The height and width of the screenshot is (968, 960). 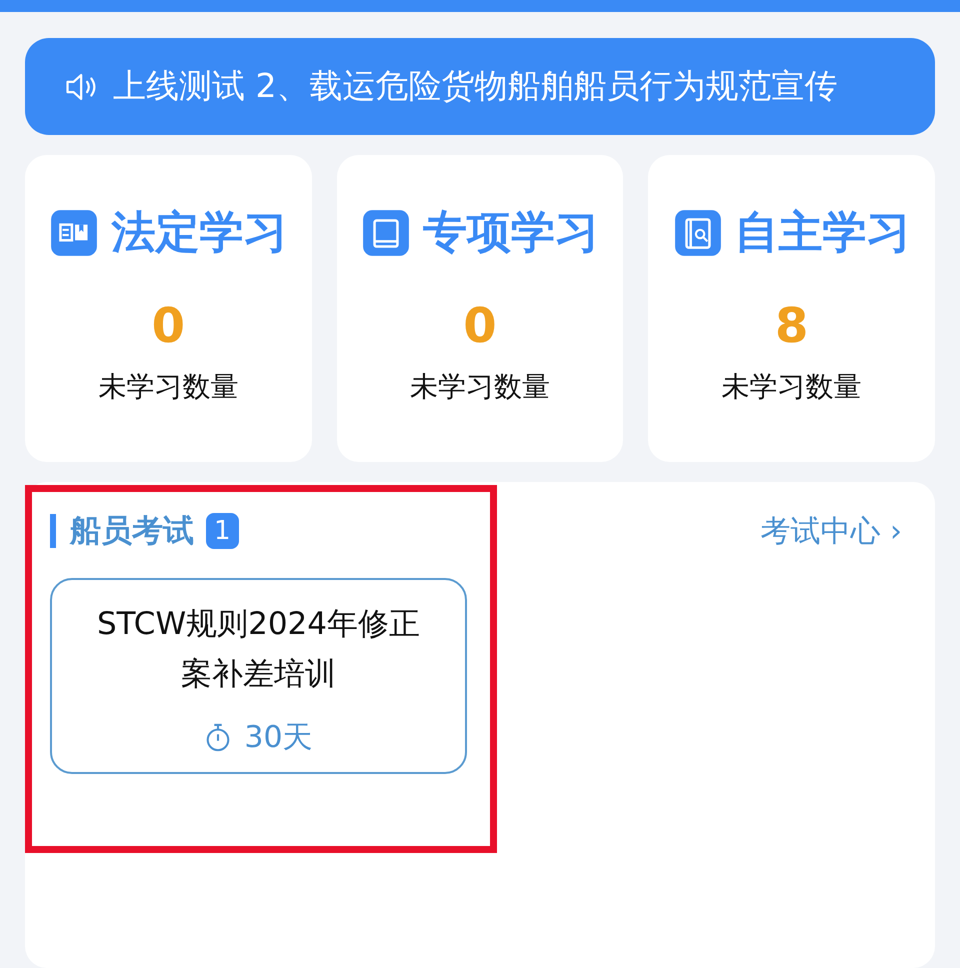 I want to click on study-card: 专项学习 0 未学习数量, so click(x=480, y=308).